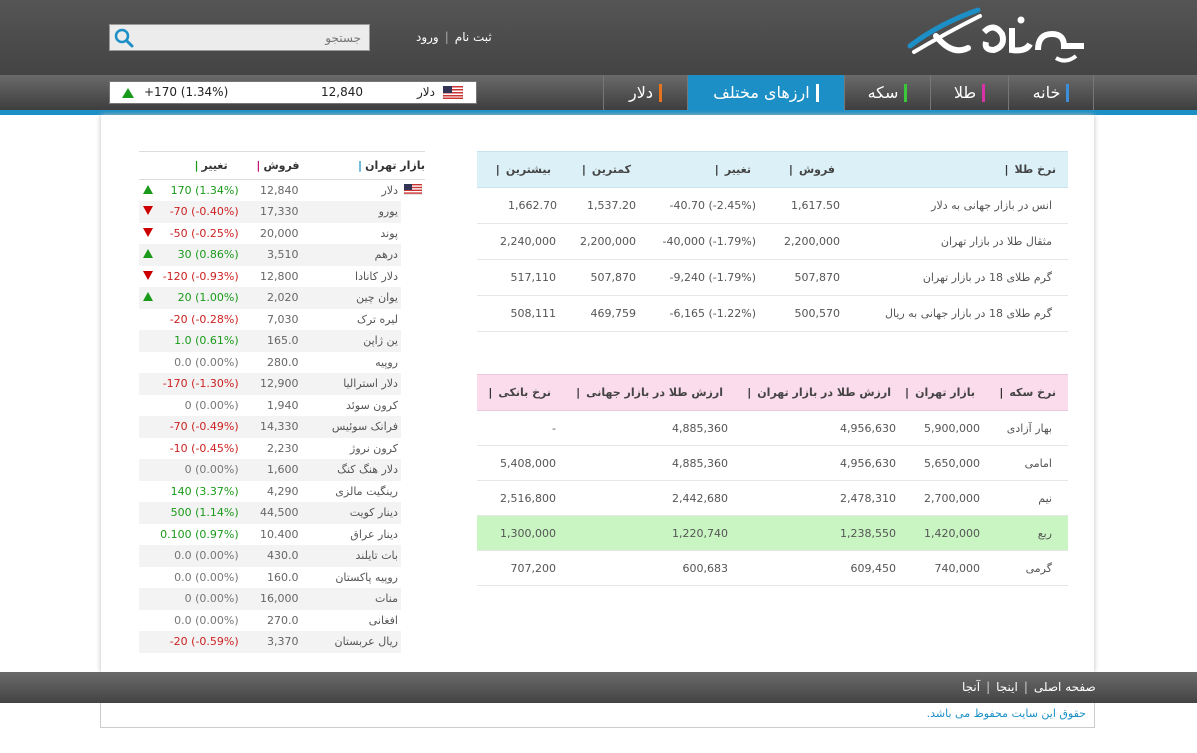 Image resolution: width=1197 pixels, height=753 pixels. What do you see at coordinates (517, 498) in the screenshot?
I see `cell-bank: 2,516,800` at bounding box center [517, 498].